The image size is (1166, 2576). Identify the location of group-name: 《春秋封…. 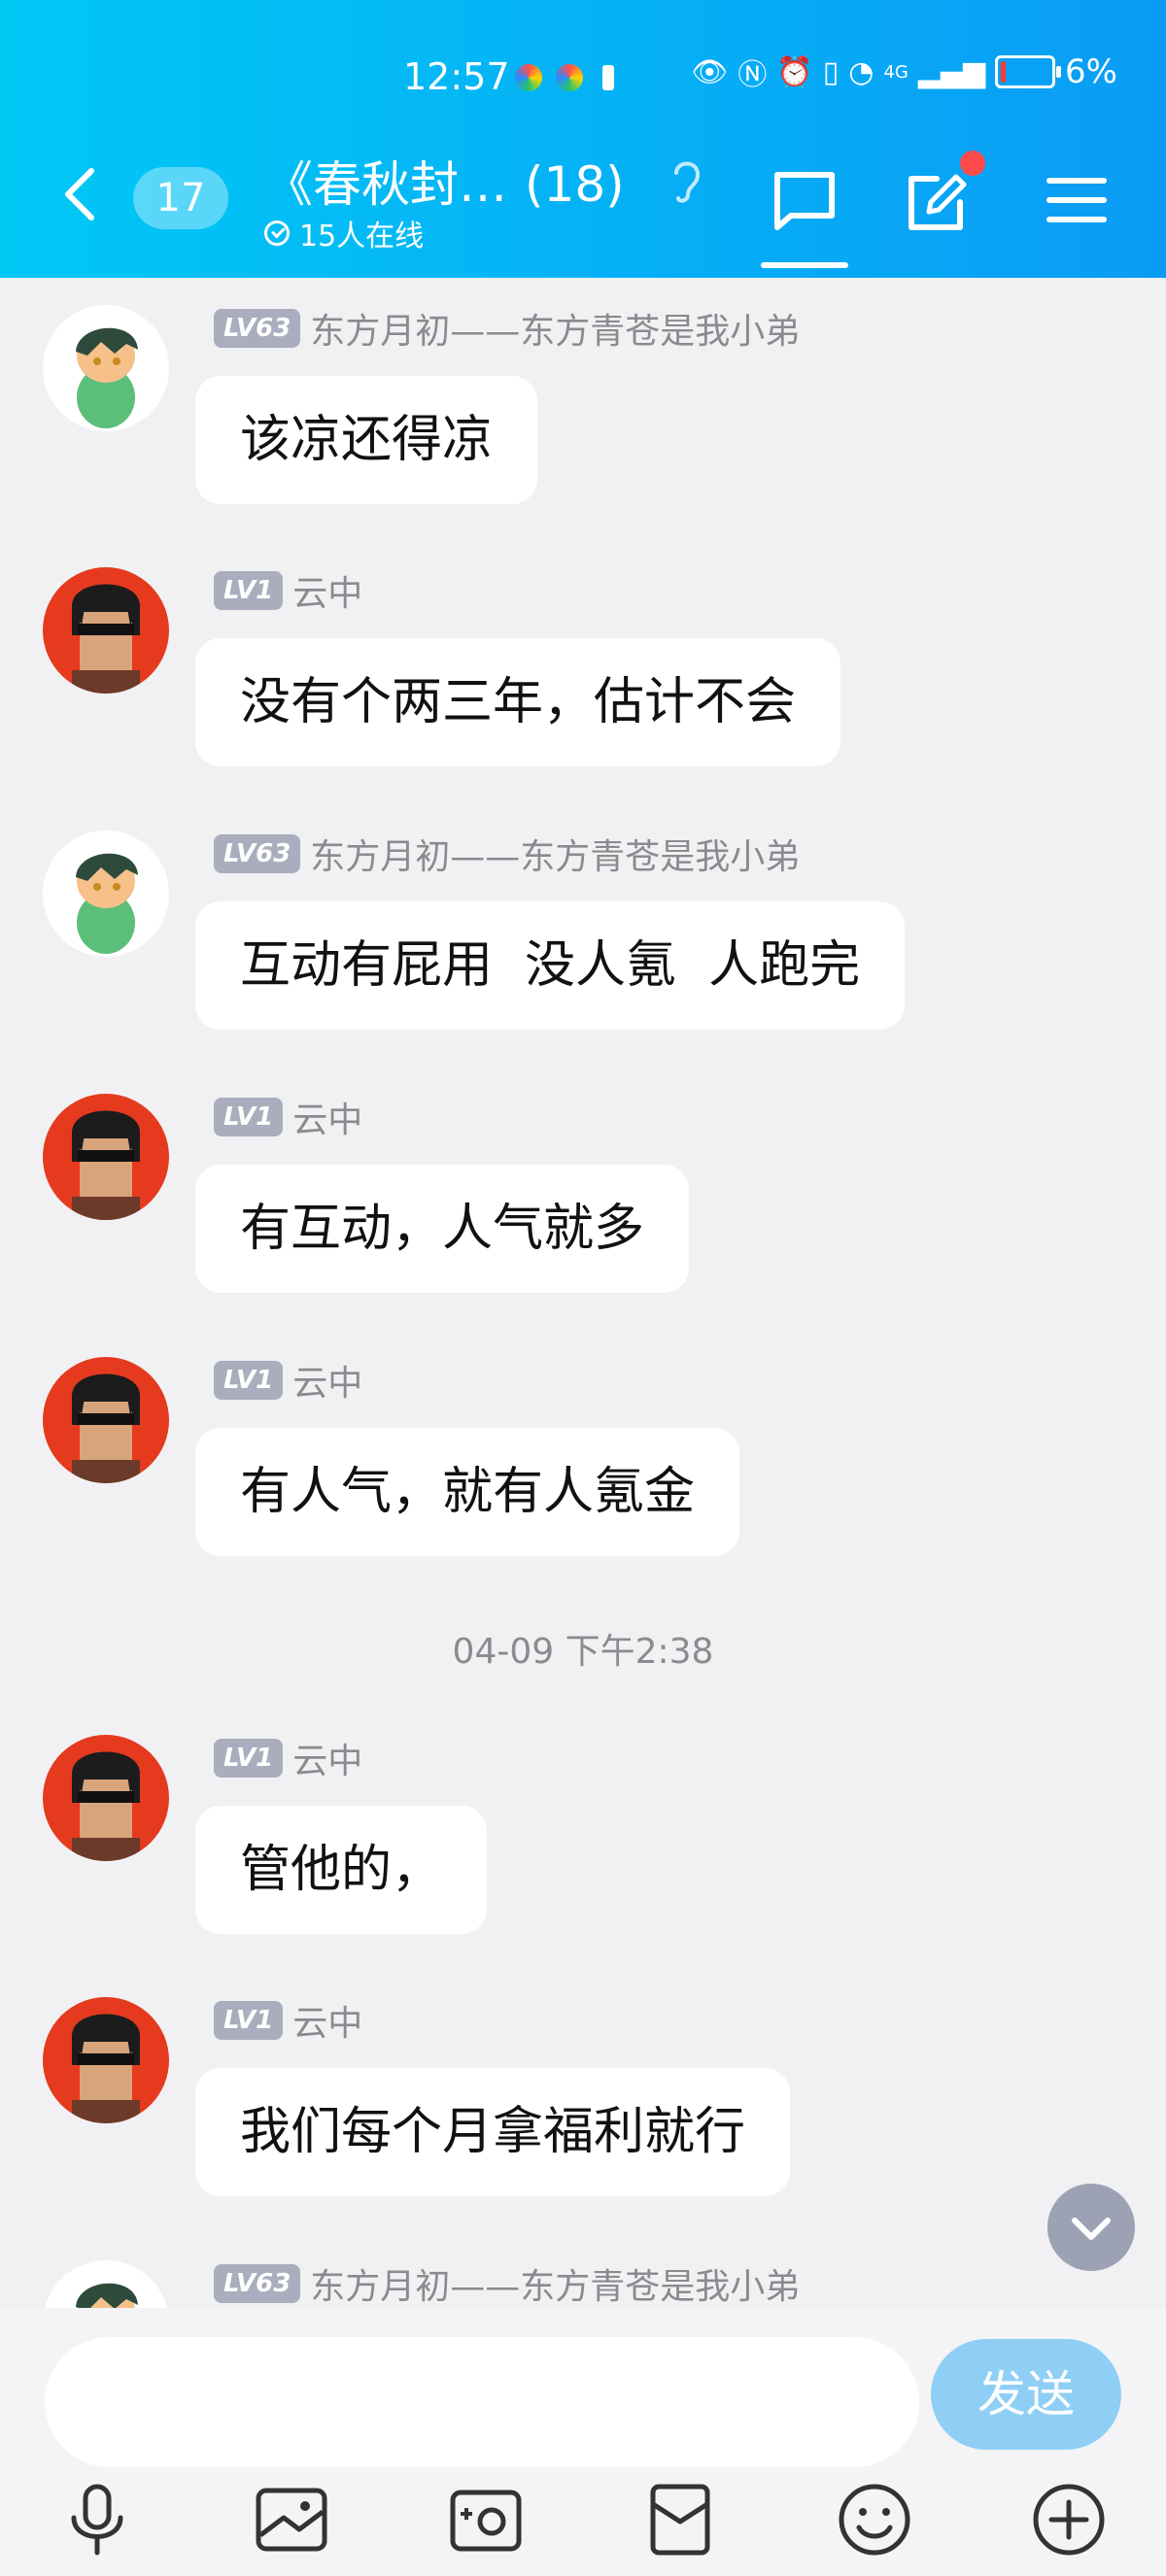
(385, 184).